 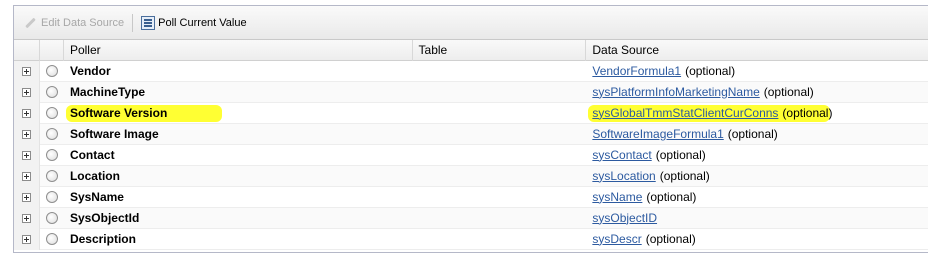 What do you see at coordinates (621, 155) in the screenshot?
I see `data-source-link: sysContact` at bounding box center [621, 155].